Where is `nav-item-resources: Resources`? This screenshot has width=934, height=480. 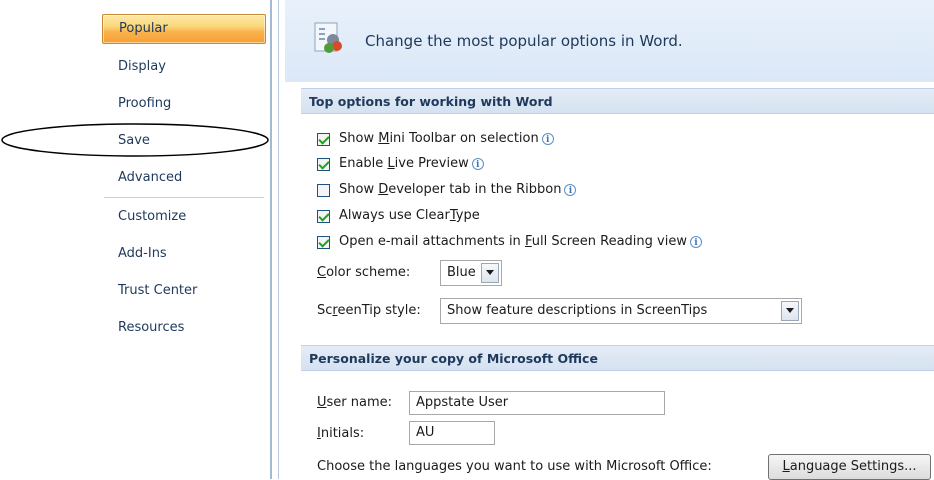 nav-item-resources: Resources is located at coordinates (184, 328).